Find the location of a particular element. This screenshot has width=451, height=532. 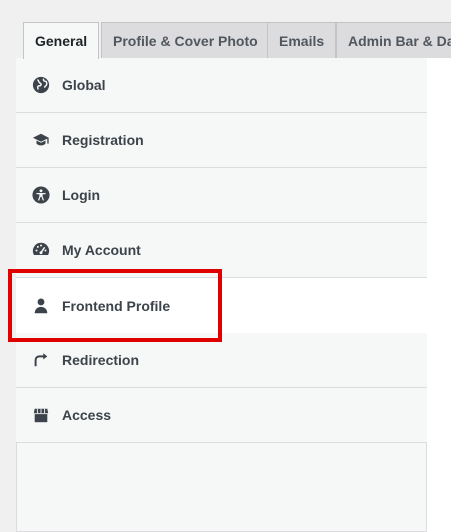

tab-profile-cover-photo: Profile & Cover Photo is located at coordinates (185, 40).